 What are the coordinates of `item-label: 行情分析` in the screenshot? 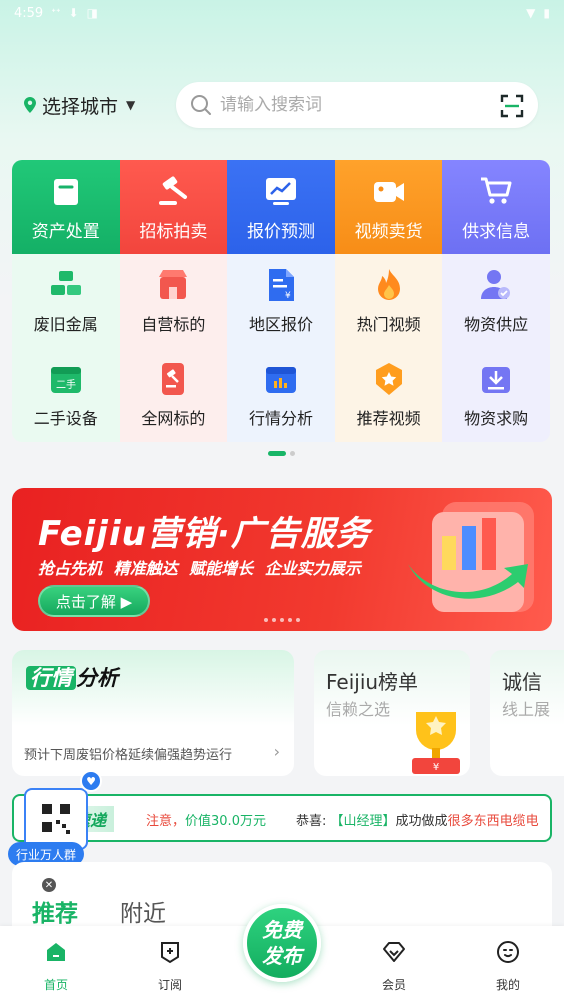 It's located at (280, 418).